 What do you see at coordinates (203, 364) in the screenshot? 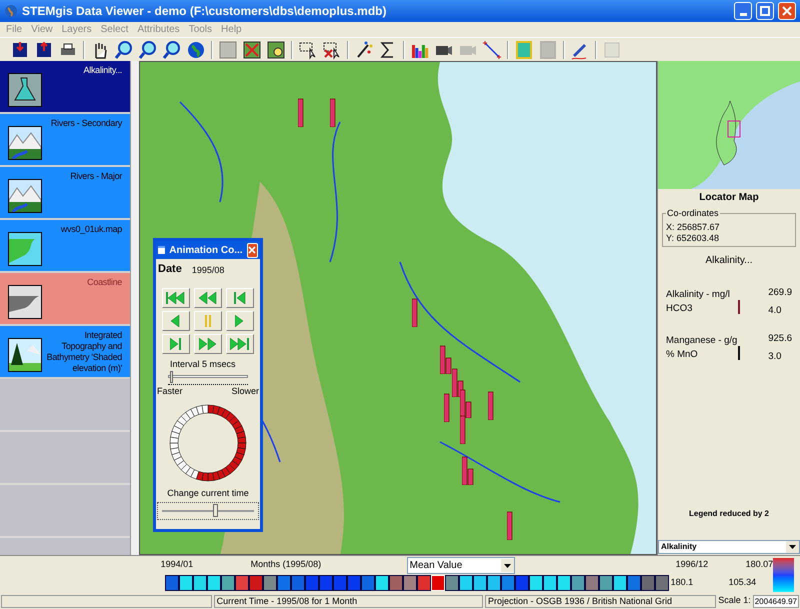
I see `interval-label: Interval 5 msecs` at bounding box center [203, 364].